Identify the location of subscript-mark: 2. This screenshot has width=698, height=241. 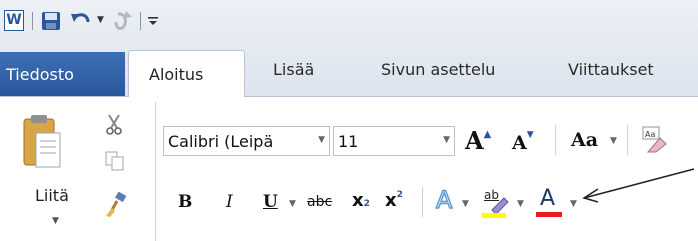
(366, 204).